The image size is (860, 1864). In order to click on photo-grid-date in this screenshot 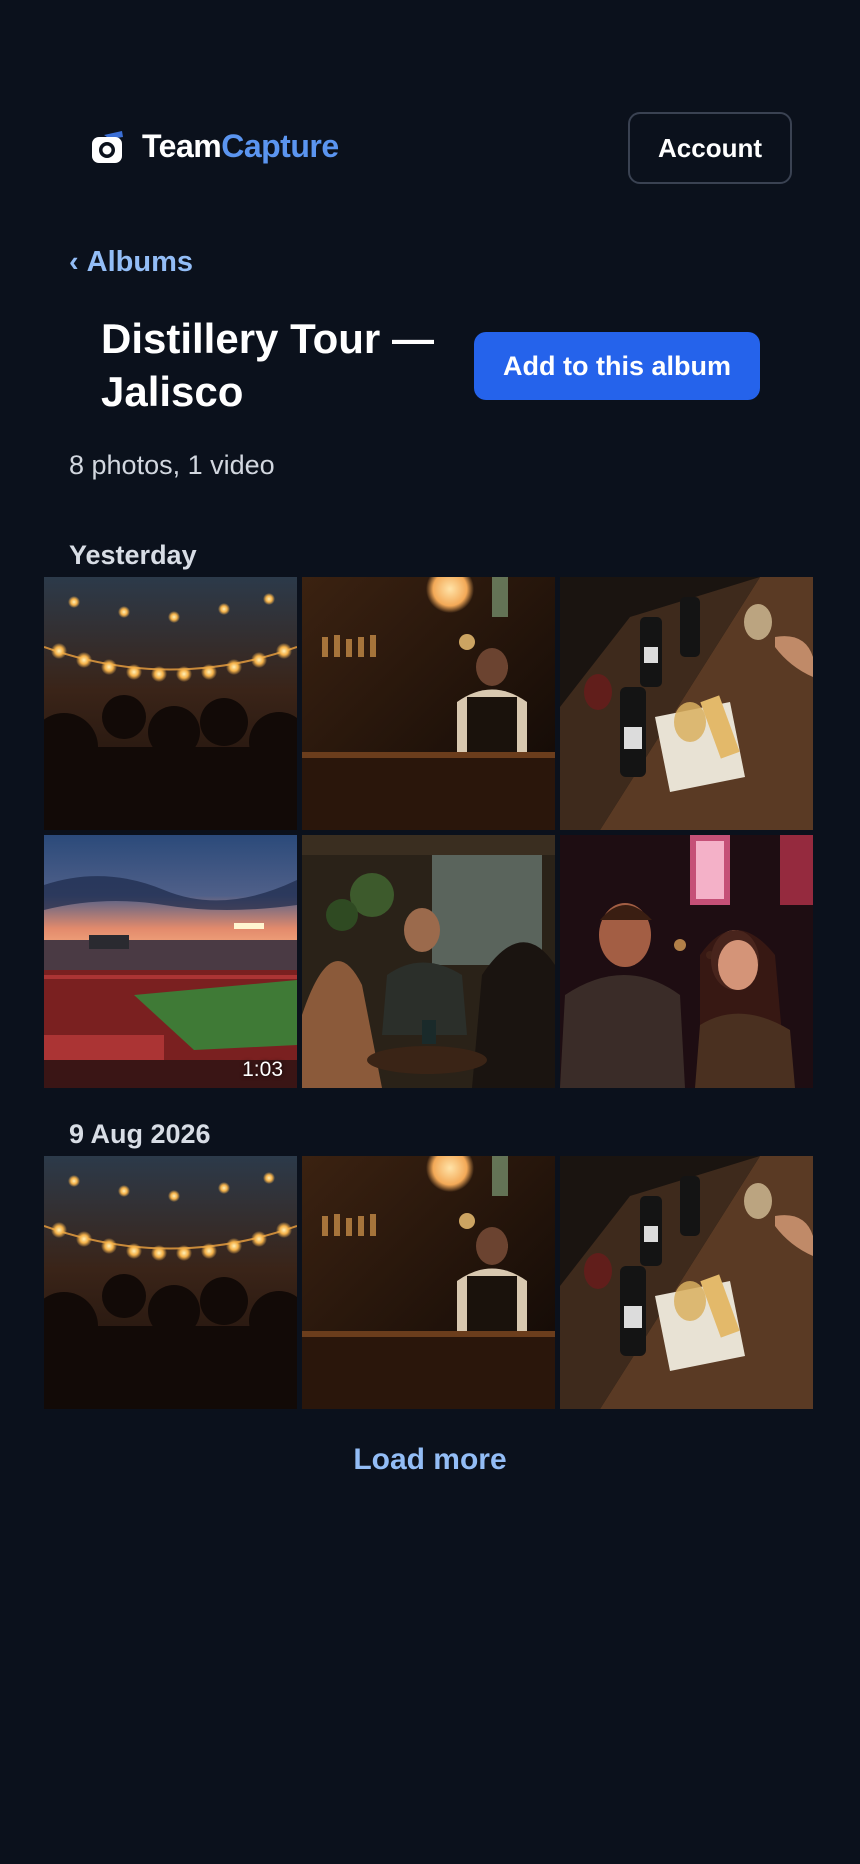, I will do `click(429, 1282)`.